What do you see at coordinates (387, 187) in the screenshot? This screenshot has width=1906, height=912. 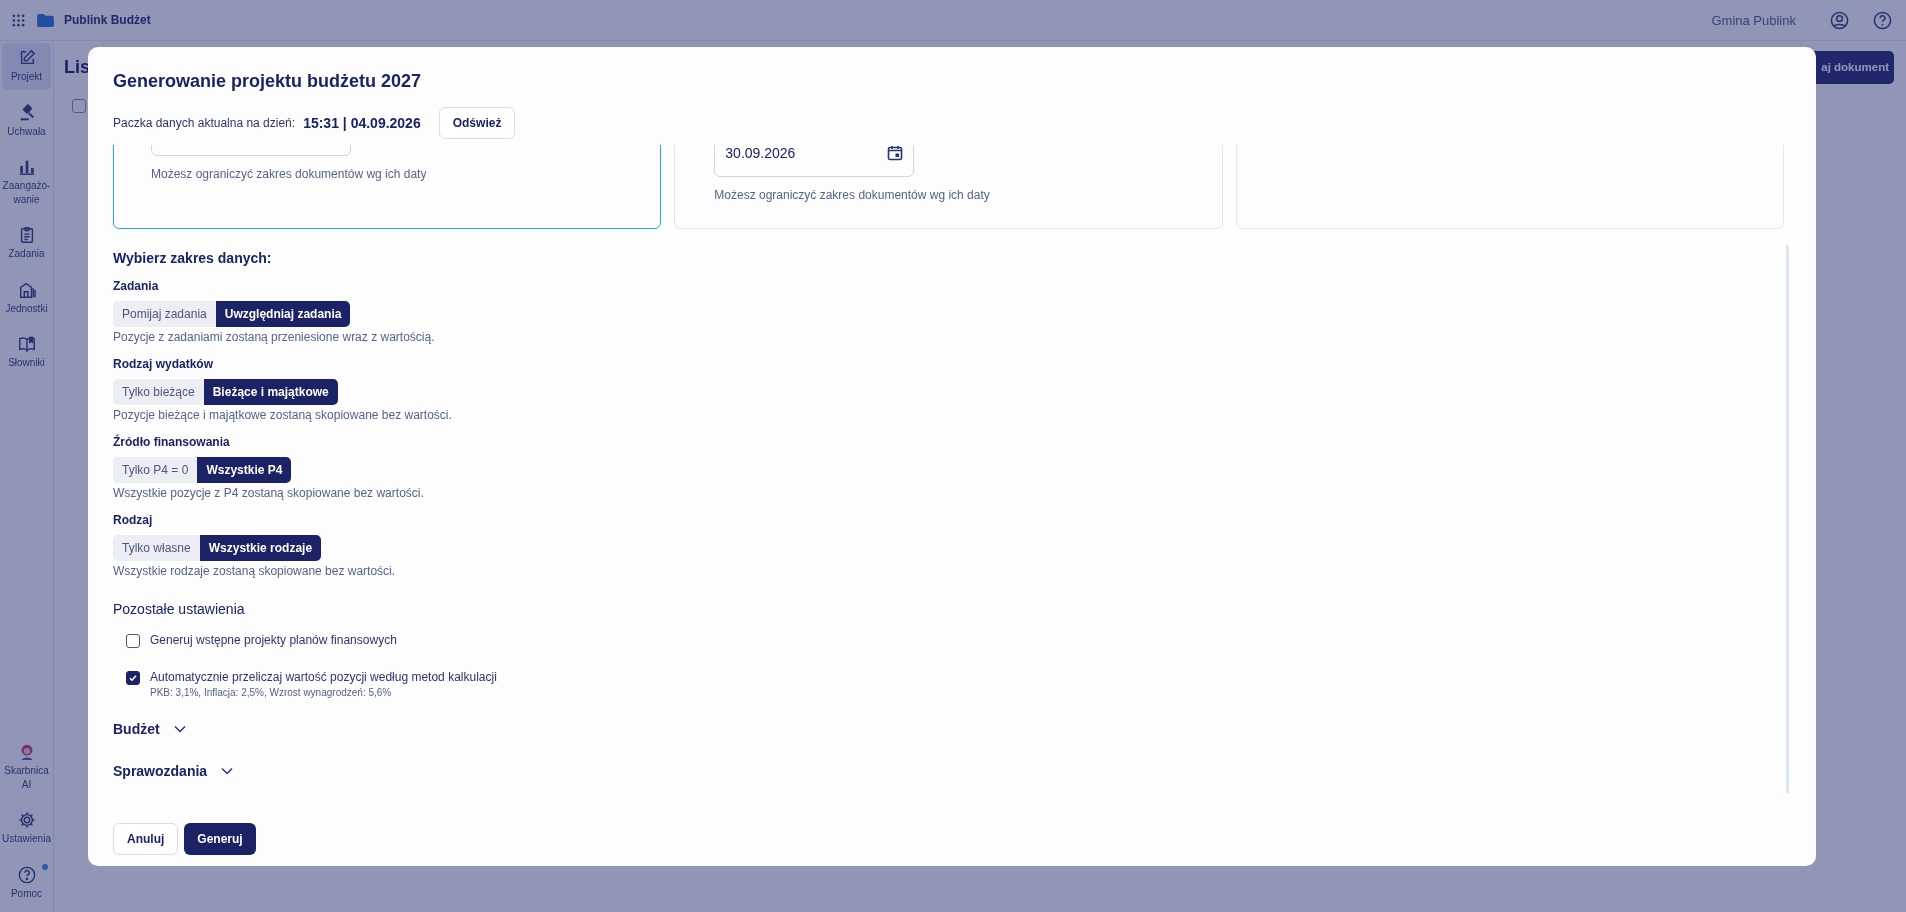 I see `date-card: Możesz ograniczyć zakres dokumentów wg ich daty` at bounding box center [387, 187].